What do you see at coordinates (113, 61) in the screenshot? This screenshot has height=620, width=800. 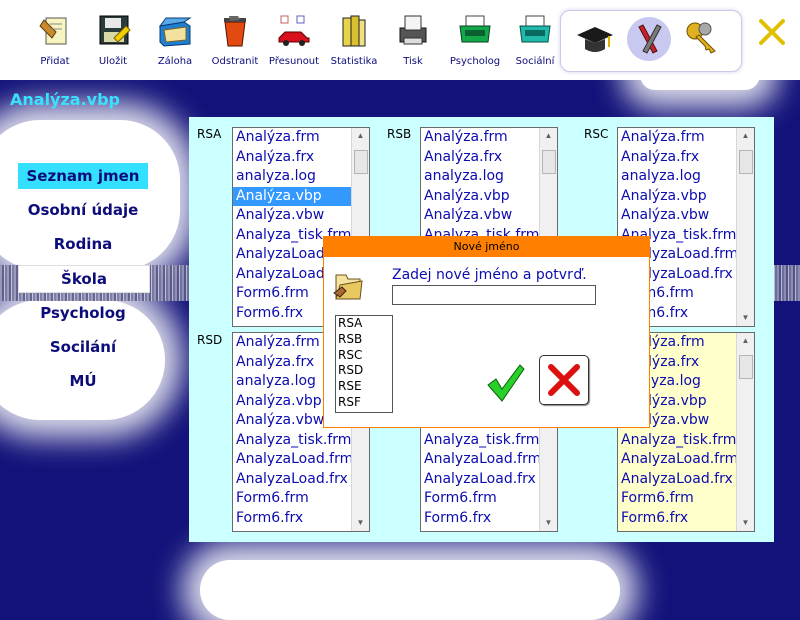 I see `toolbar-save-label: Uložit` at bounding box center [113, 61].